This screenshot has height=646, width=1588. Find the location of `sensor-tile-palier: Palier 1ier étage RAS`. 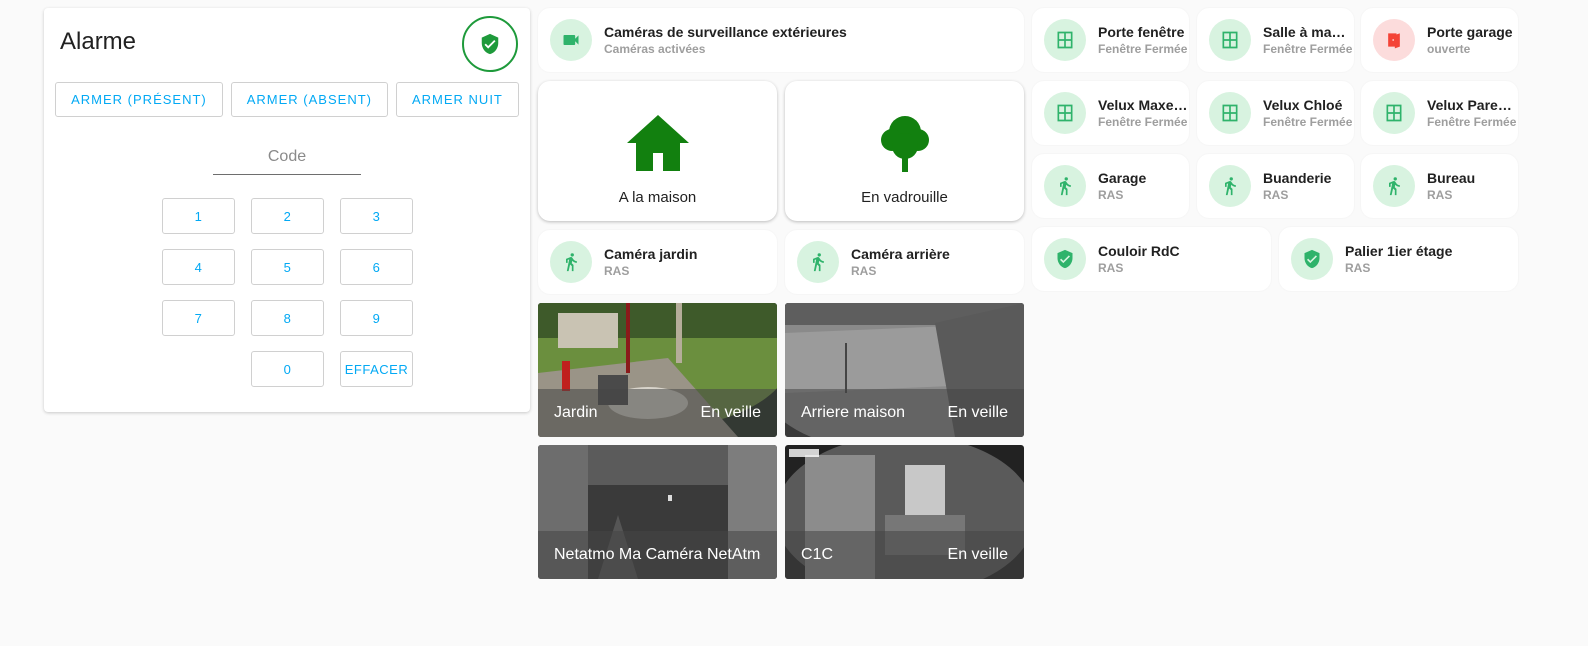

sensor-tile-palier: Palier 1ier étage RAS is located at coordinates (1398, 259).